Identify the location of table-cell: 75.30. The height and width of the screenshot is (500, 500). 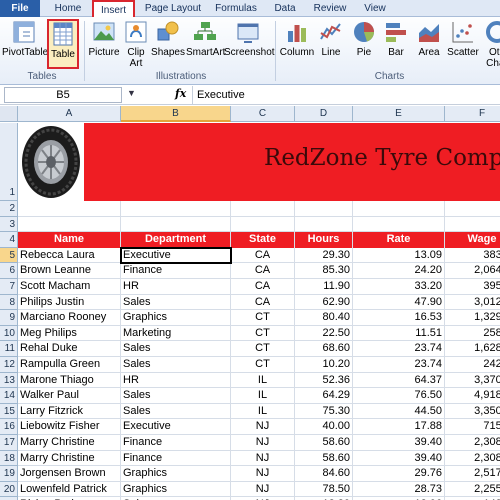
(324, 411).